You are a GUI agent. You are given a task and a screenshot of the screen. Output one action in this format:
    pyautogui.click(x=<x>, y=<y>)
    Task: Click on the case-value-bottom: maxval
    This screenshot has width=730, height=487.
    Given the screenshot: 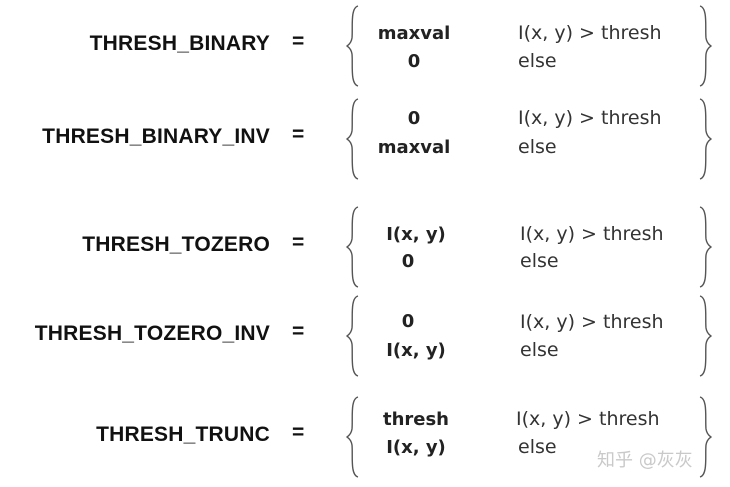 What is the action you would take?
    pyautogui.click(x=414, y=147)
    